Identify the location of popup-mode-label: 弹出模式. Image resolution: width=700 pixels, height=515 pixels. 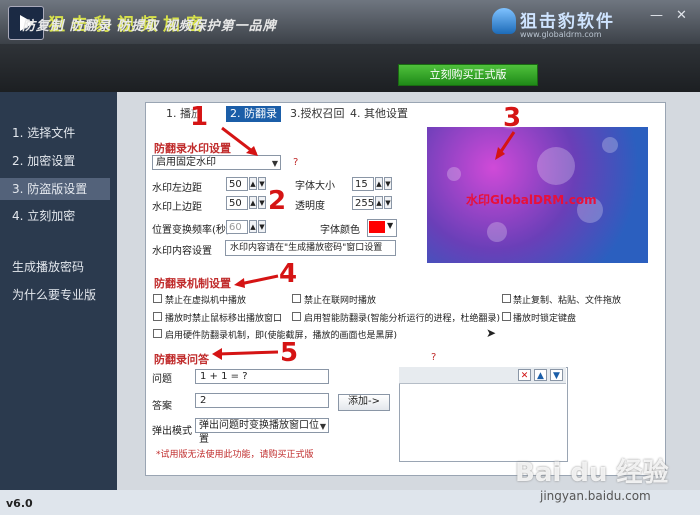
(172, 431).